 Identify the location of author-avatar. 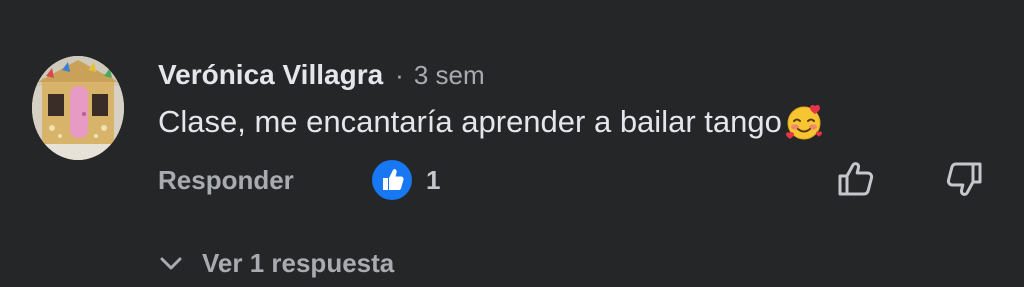
(78, 108).